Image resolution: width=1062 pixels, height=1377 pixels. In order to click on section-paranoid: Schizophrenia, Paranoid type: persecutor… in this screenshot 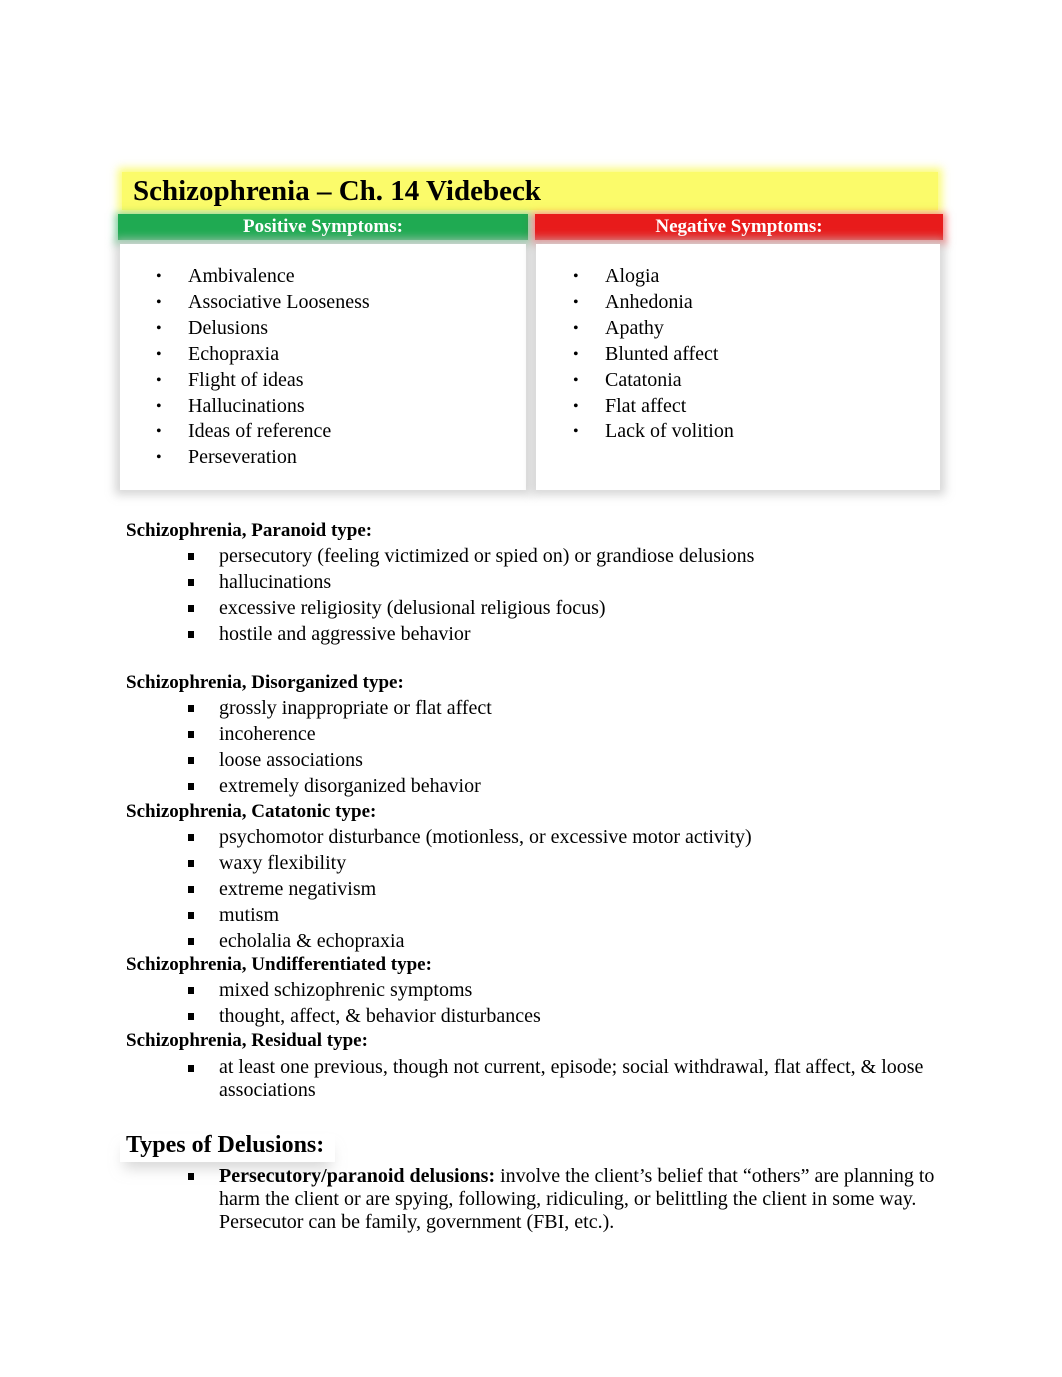, I will do `click(440, 583)`.